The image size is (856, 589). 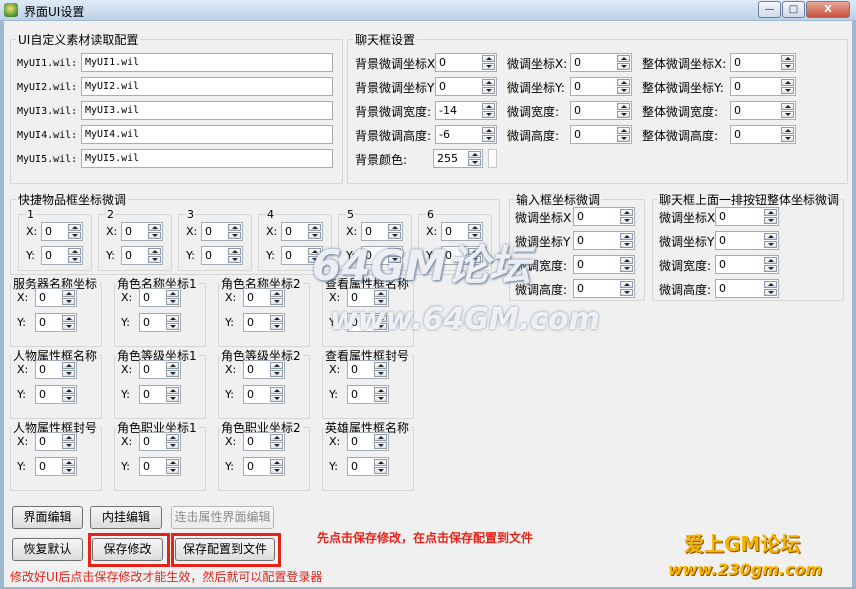 What do you see at coordinates (747, 240) in the screenshot?
I see `chatbtn-y-stepper: 0` at bounding box center [747, 240].